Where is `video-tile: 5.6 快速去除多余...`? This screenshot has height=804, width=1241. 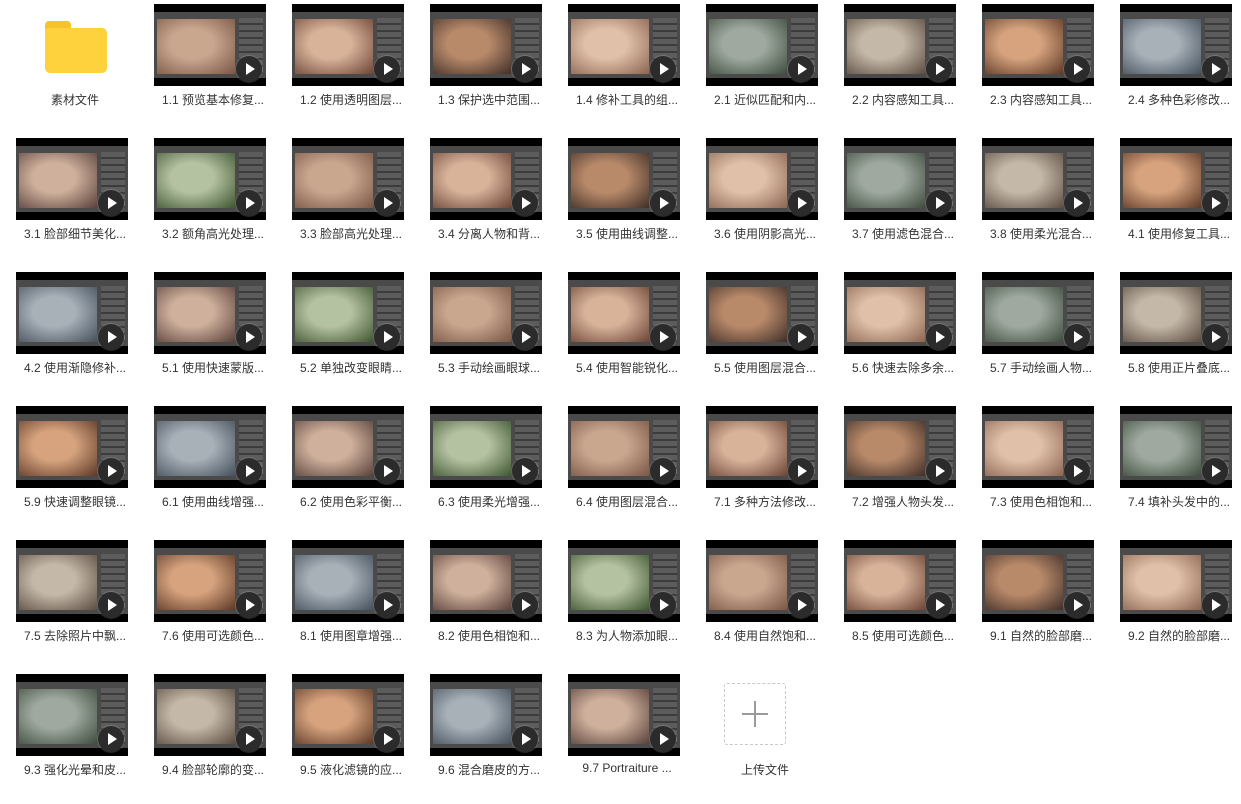
video-tile: 5.6 快速去除多余... is located at coordinates (895, 335).